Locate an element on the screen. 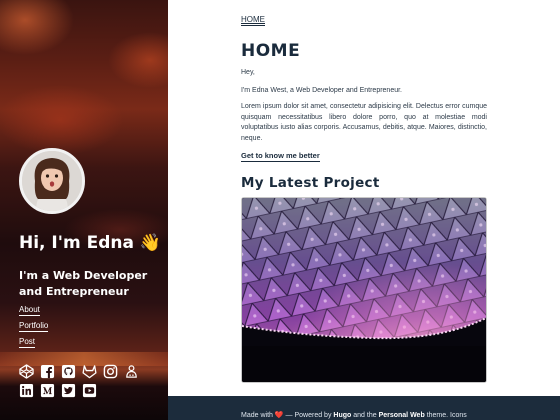  section-title: My Latest Project is located at coordinates (310, 183).